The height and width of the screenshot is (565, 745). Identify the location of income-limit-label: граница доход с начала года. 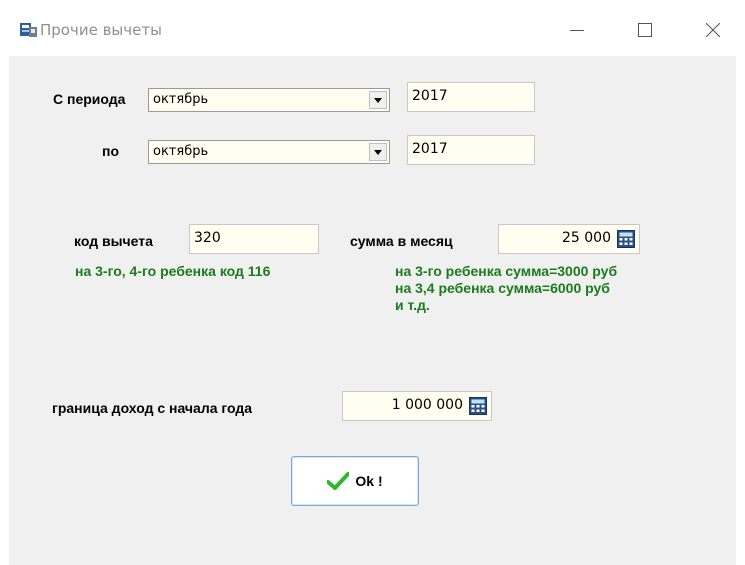
(152, 408).